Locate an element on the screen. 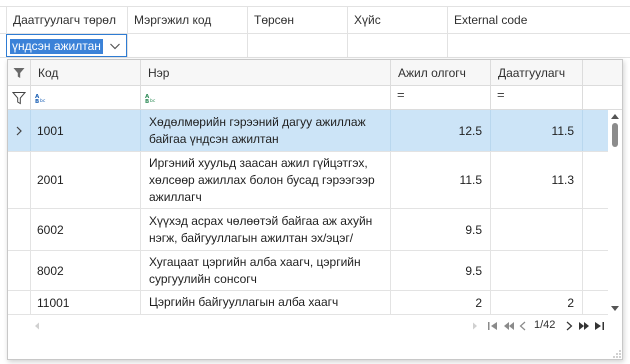 Image resolution: width=630 pixels, height=364 pixels. filter-cell-name: A B bc is located at coordinates (265, 98).